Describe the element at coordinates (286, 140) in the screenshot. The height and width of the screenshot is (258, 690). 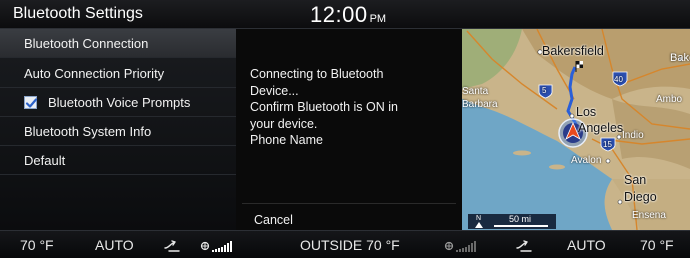
I see `phone-name: Phone Name` at that location.